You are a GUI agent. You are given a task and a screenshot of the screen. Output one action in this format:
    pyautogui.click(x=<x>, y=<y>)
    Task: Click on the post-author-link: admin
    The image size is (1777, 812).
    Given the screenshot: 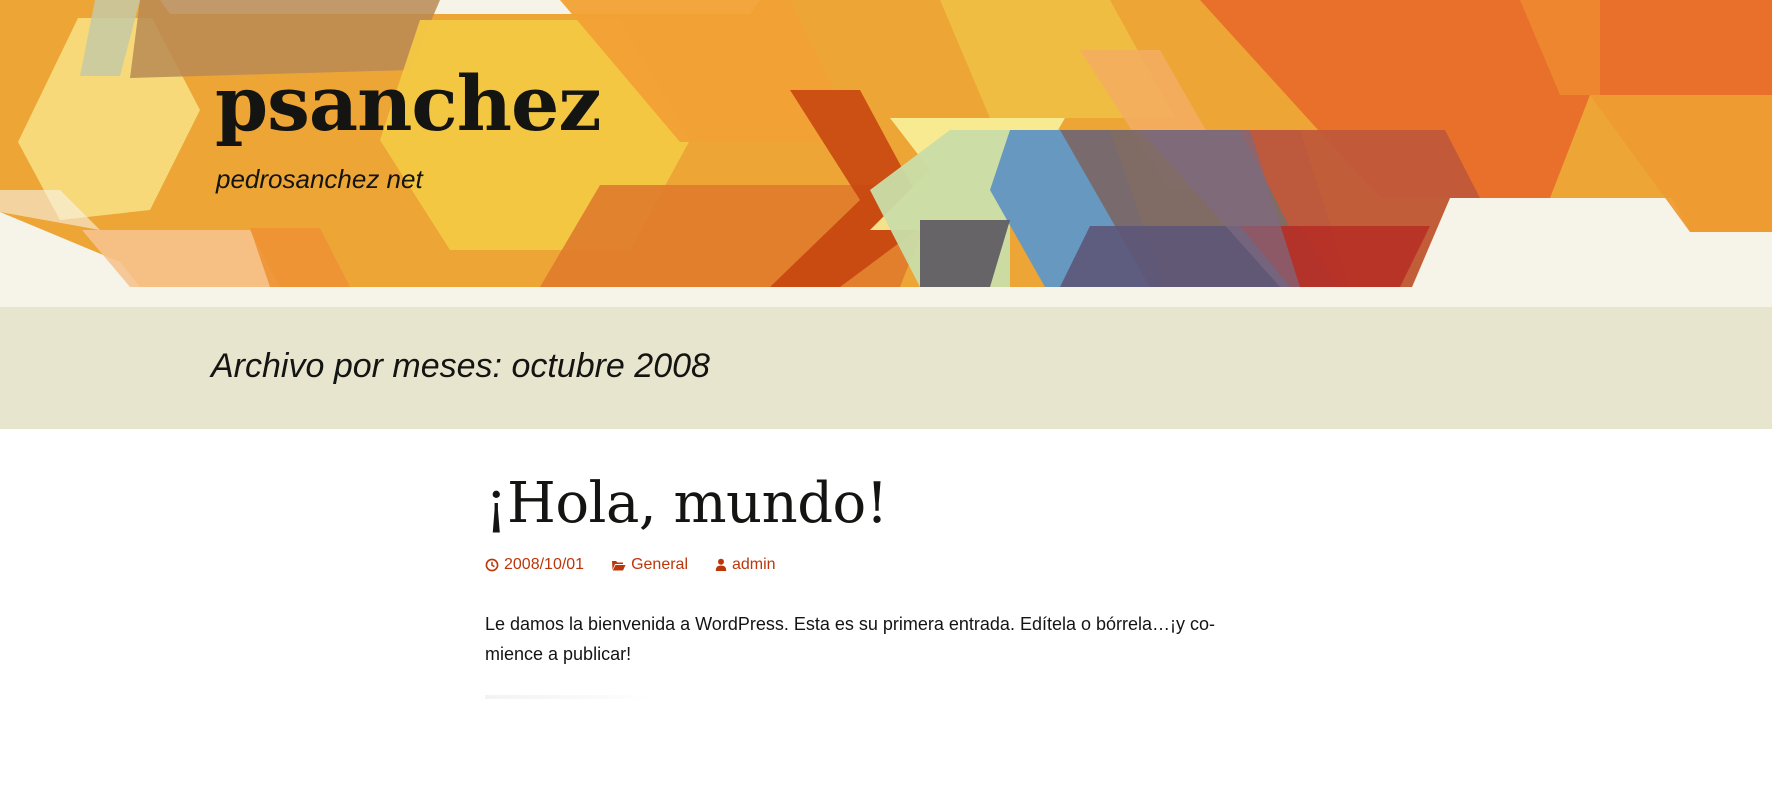 What is the action you would take?
    pyautogui.click(x=745, y=565)
    